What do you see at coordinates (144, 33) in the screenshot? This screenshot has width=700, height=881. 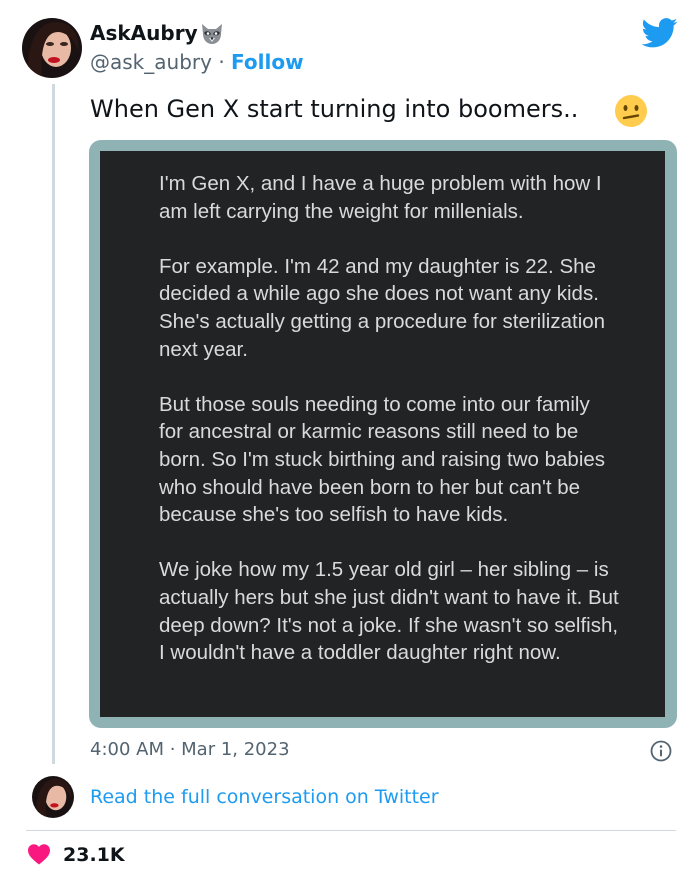 I see `author-name: AskAubry` at bounding box center [144, 33].